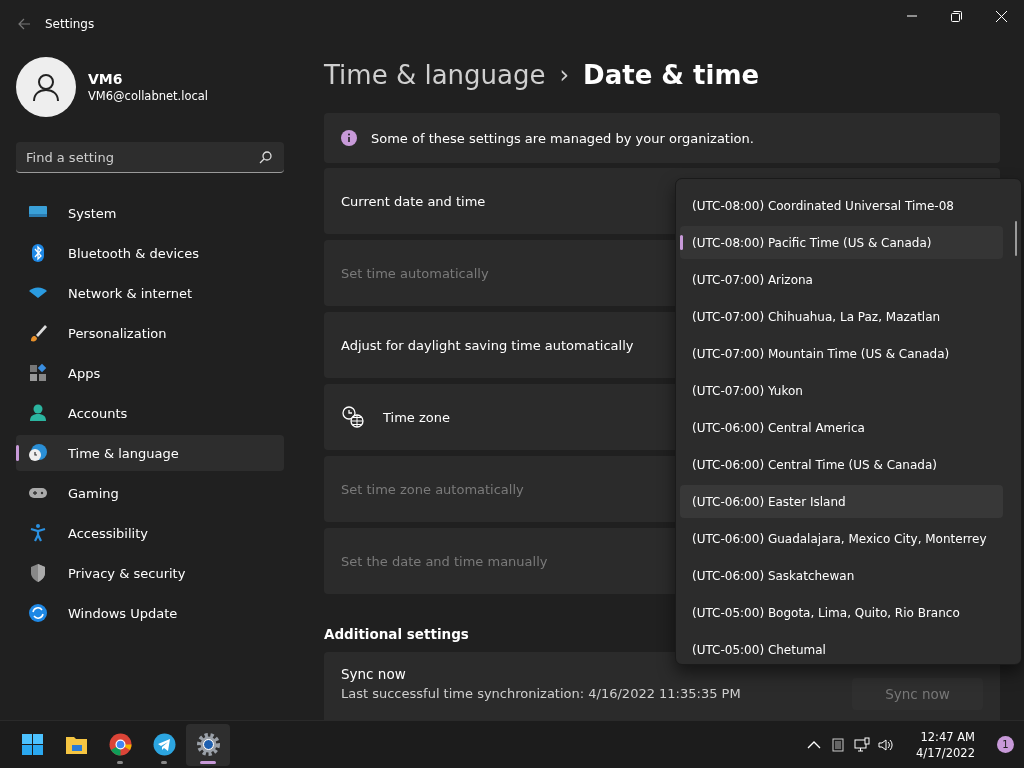 The height and width of the screenshot is (768, 1024). What do you see at coordinates (841, 205) in the screenshot?
I see `dropdown-option: (UTC-08:00) Coordinated Universal Time-08` at bounding box center [841, 205].